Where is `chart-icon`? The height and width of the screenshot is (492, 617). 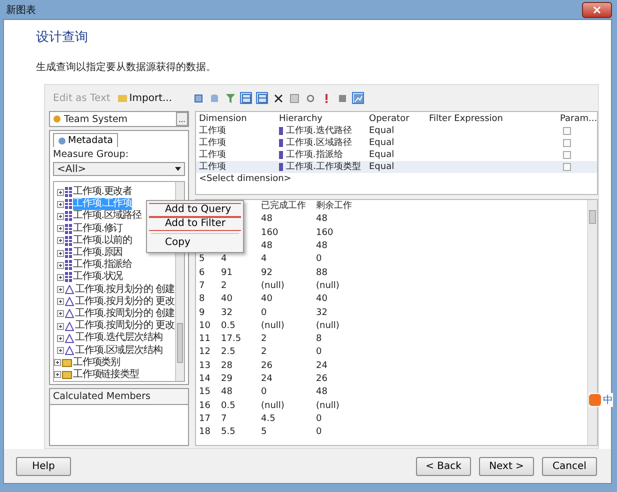 chart-icon is located at coordinates (358, 98).